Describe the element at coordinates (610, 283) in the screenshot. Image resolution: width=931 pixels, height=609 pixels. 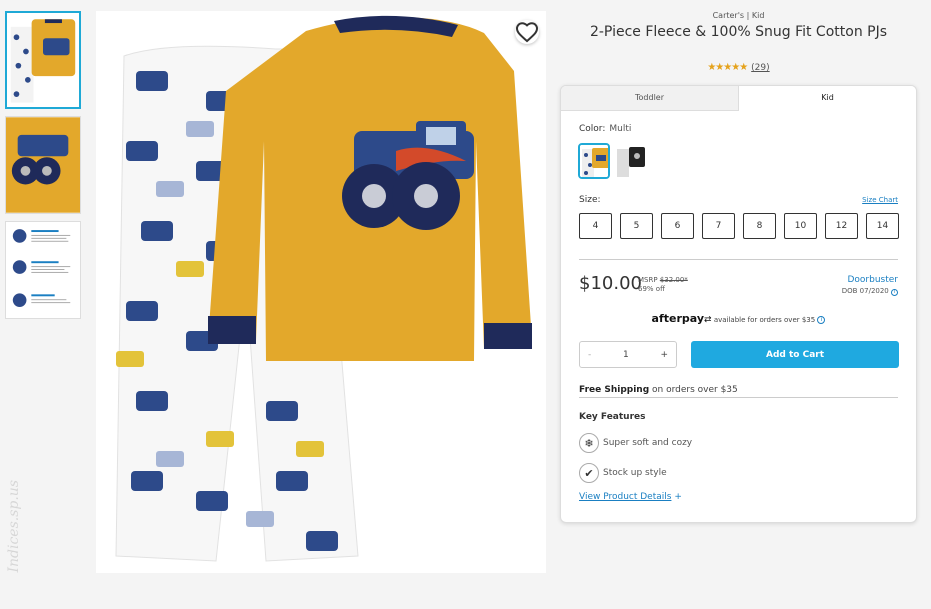
I see `sale-price: $10.00` at that location.